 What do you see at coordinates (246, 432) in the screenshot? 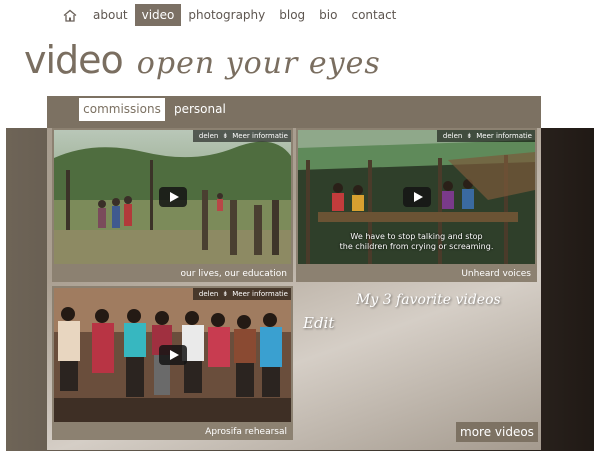
I see `video-caption: Aprosifa rehearsal` at bounding box center [246, 432].